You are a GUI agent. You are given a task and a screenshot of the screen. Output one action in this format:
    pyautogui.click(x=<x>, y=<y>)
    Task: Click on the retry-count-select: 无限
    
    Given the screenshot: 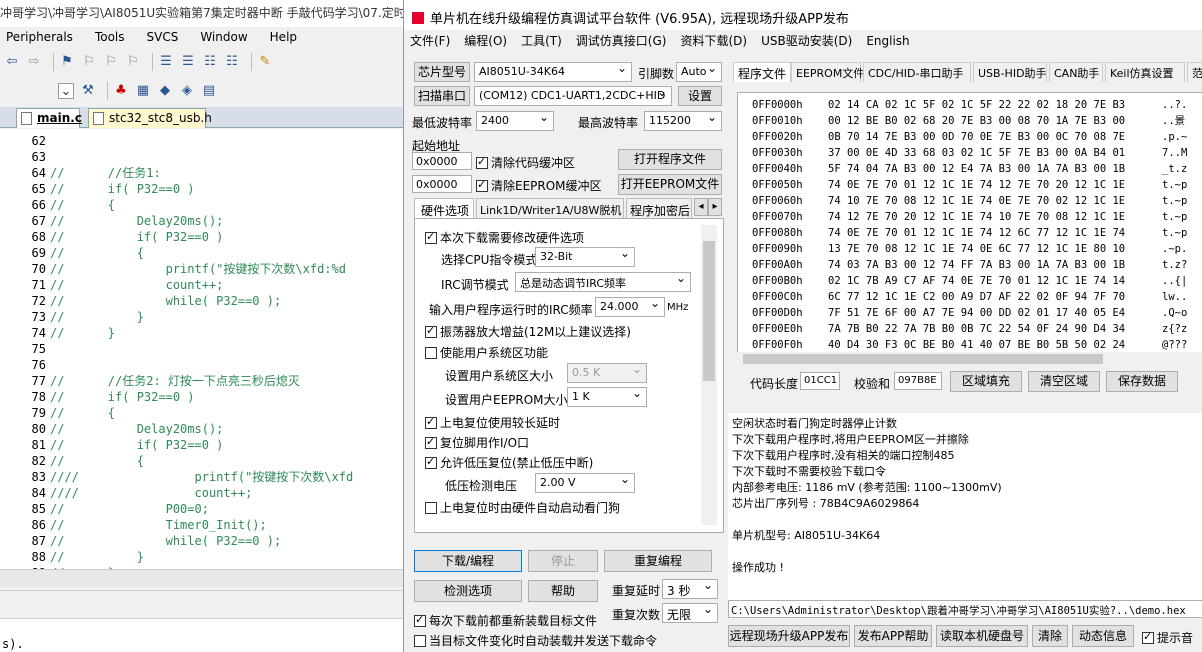 What is the action you would take?
    pyautogui.click(x=690, y=613)
    